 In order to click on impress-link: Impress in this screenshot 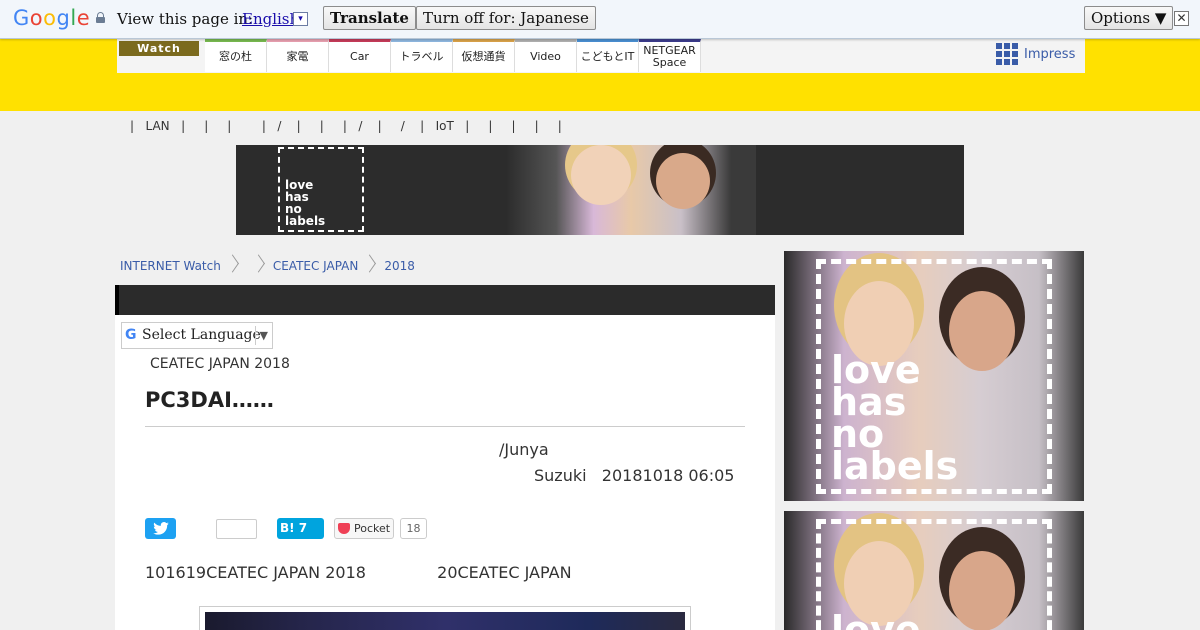, I will do `click(1035, 54)`.